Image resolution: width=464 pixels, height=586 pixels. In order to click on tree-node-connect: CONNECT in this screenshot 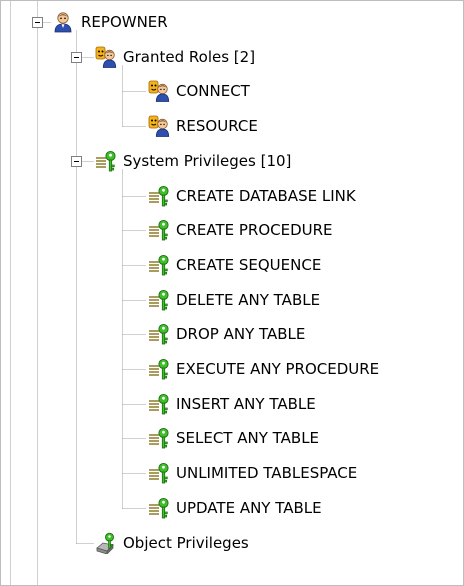, I will do `click(232, 91)`.